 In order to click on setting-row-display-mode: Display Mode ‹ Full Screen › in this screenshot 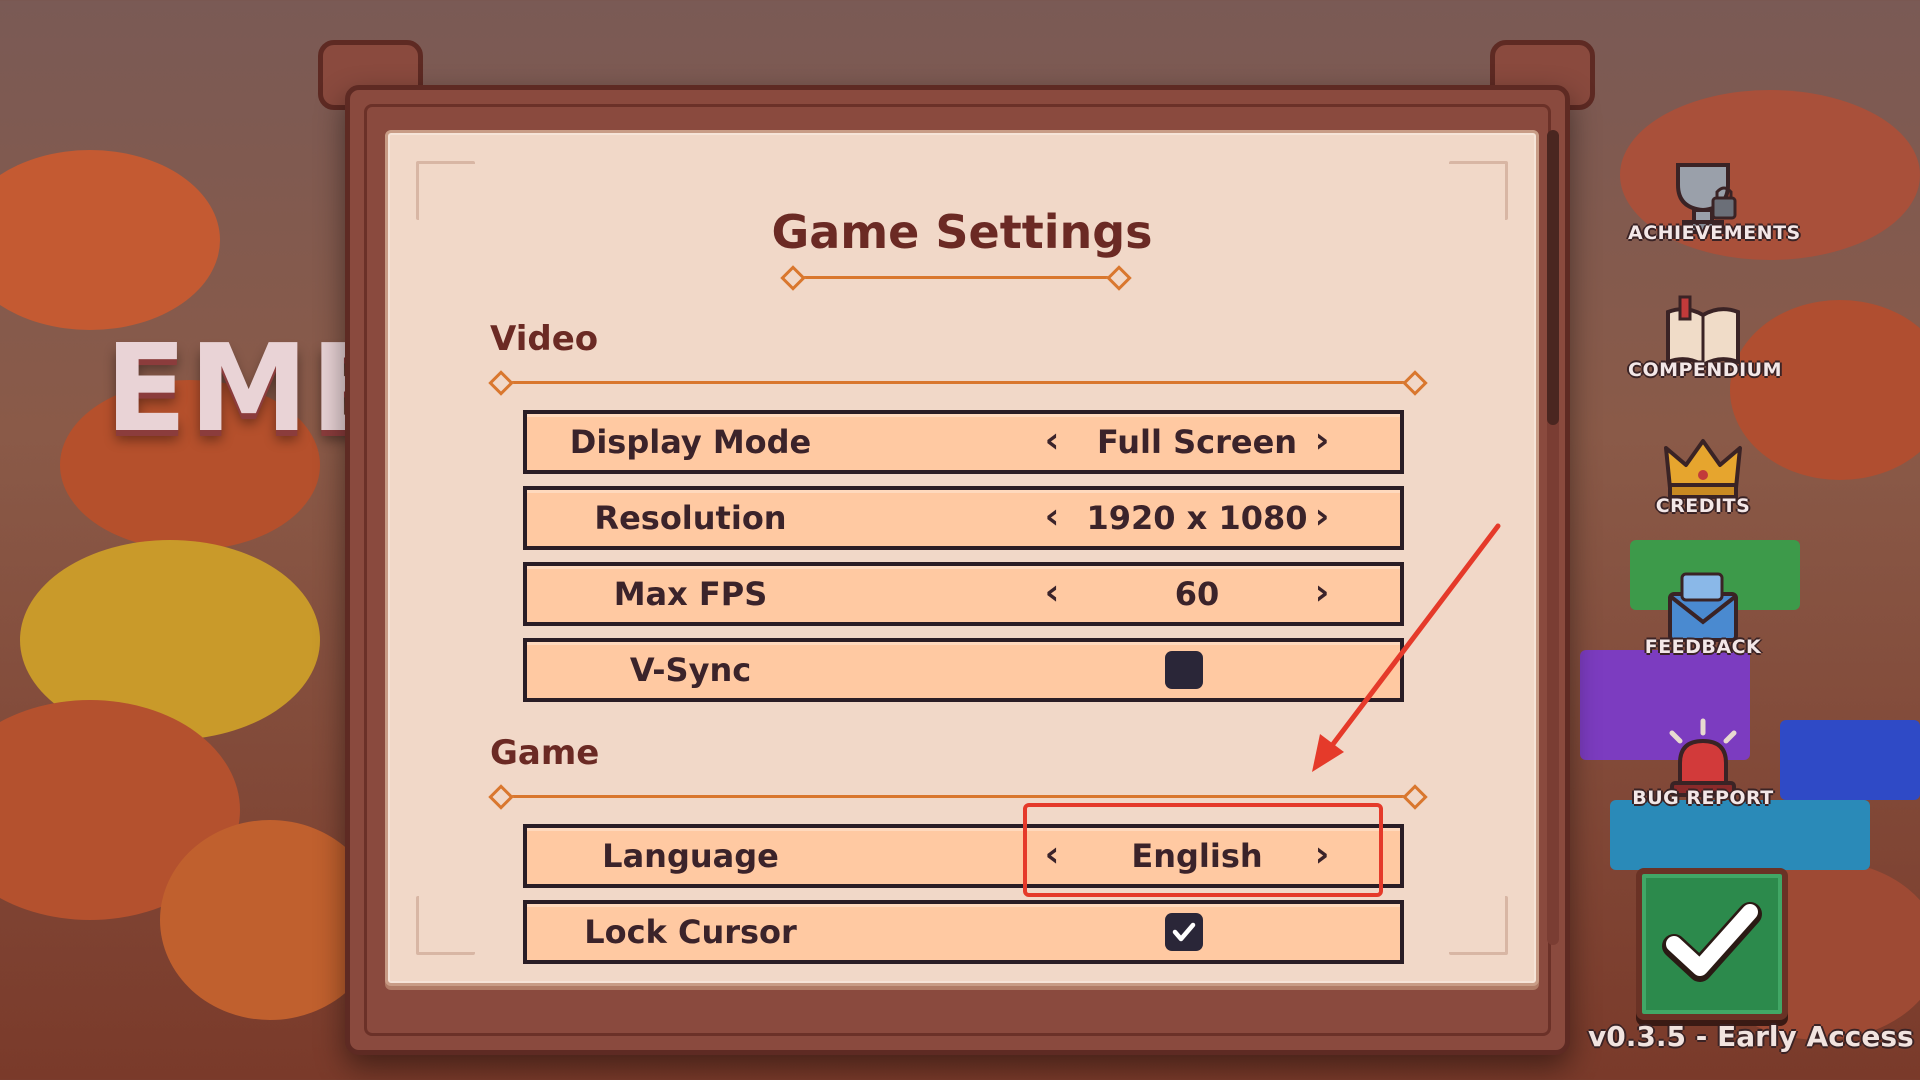, I will do `click(963, 442)`.